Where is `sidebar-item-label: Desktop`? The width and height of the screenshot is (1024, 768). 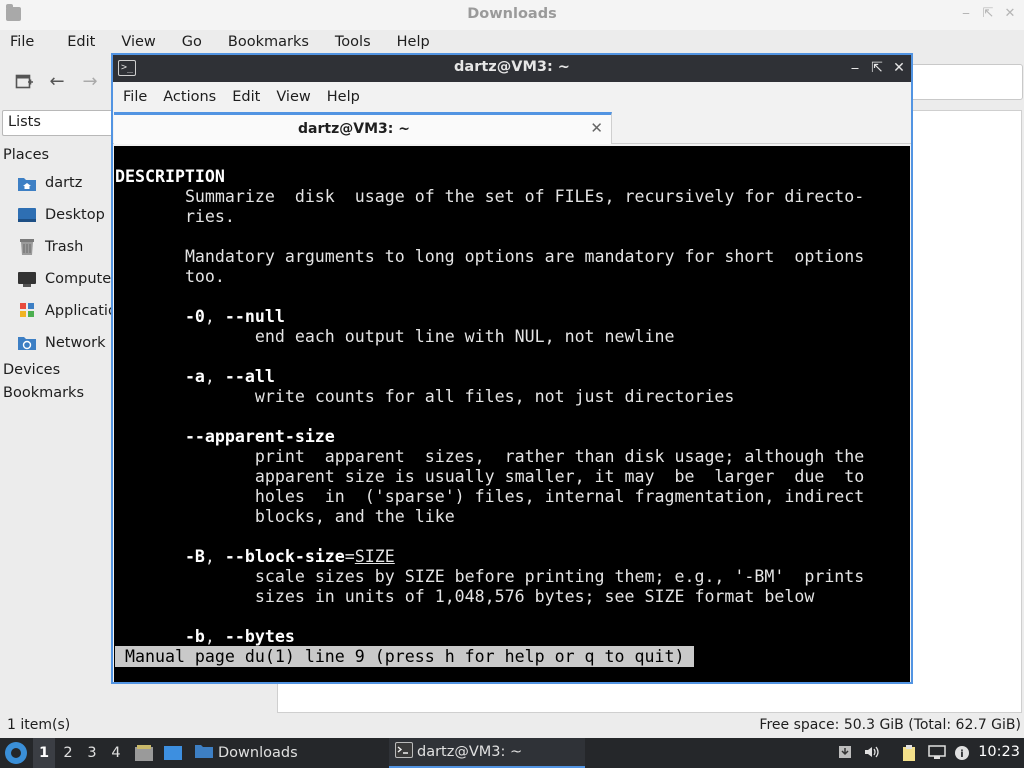 sidebar-item-label: Desktop is located at coordinates (75, 215).